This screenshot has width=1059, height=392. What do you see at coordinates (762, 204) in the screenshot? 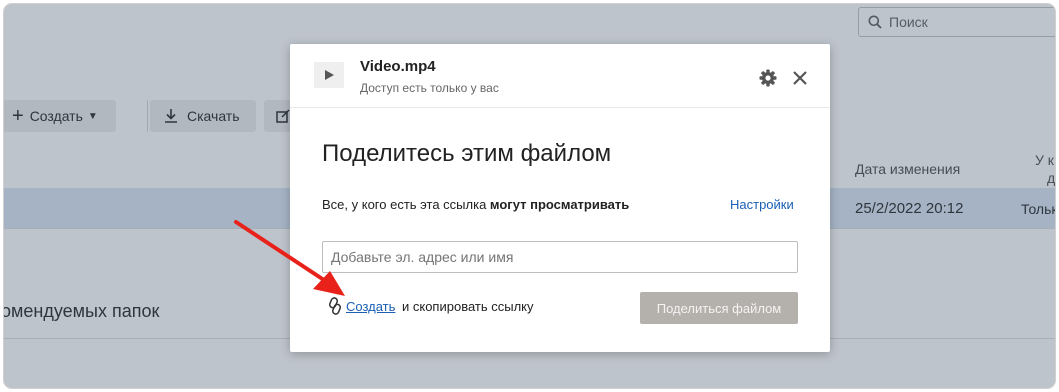
I see `settings-link: Настройки` at bounding box center [762, 204].